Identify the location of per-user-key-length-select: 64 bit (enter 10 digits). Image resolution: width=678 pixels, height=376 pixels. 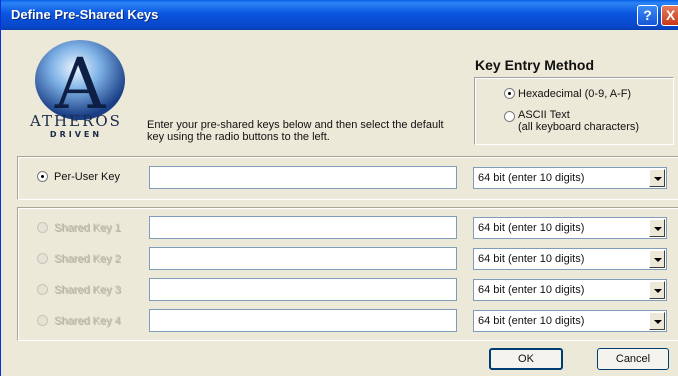
(570, 178).